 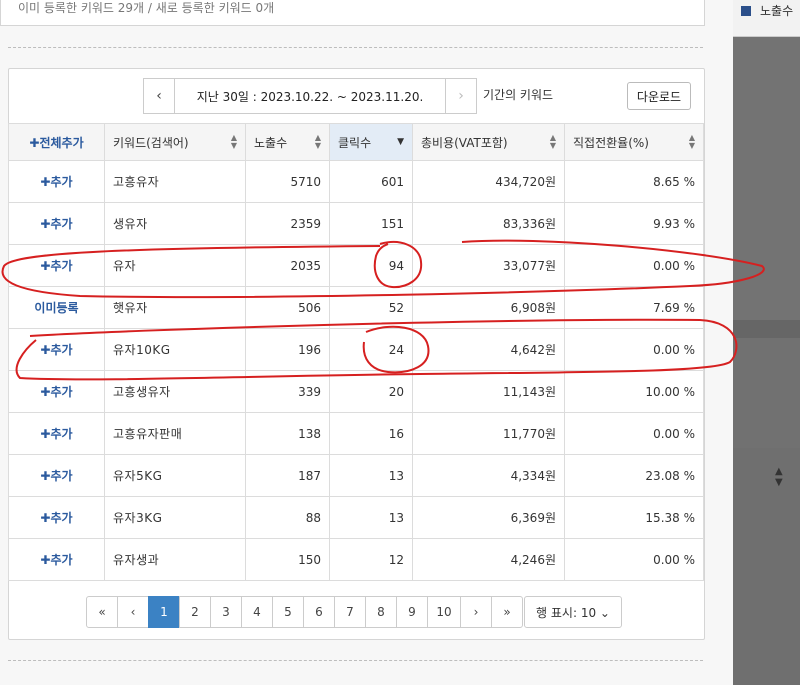 I want to click on last-page-button: », so click(x=507, y=612).